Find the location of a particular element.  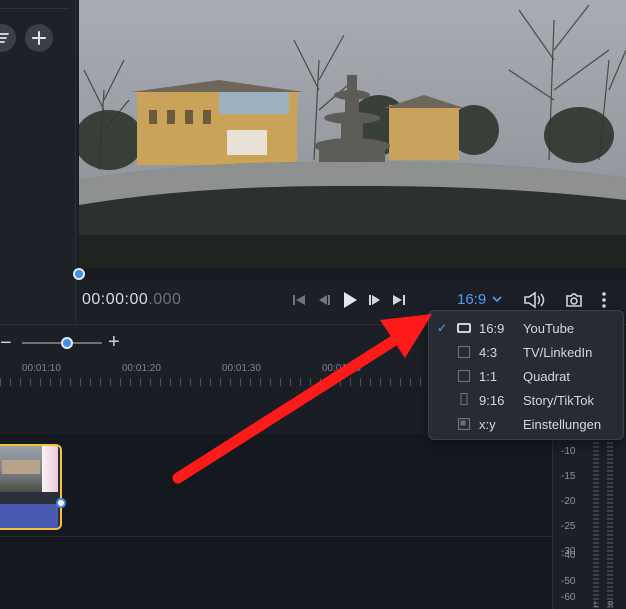

step-forward-icon is located at coordinates (374, 300).